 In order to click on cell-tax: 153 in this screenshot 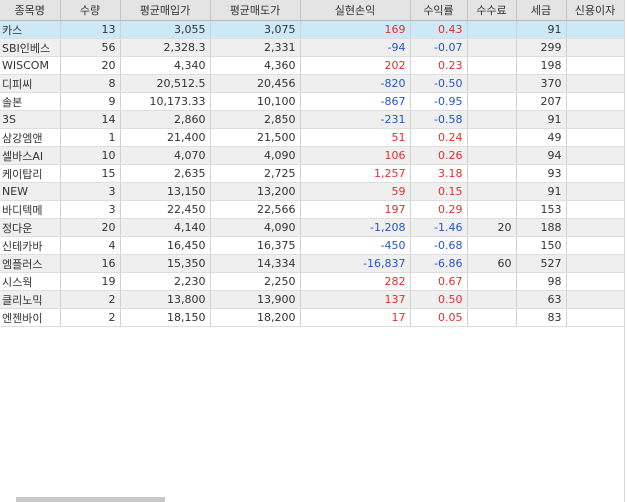, I will do `click(541, 209)`.